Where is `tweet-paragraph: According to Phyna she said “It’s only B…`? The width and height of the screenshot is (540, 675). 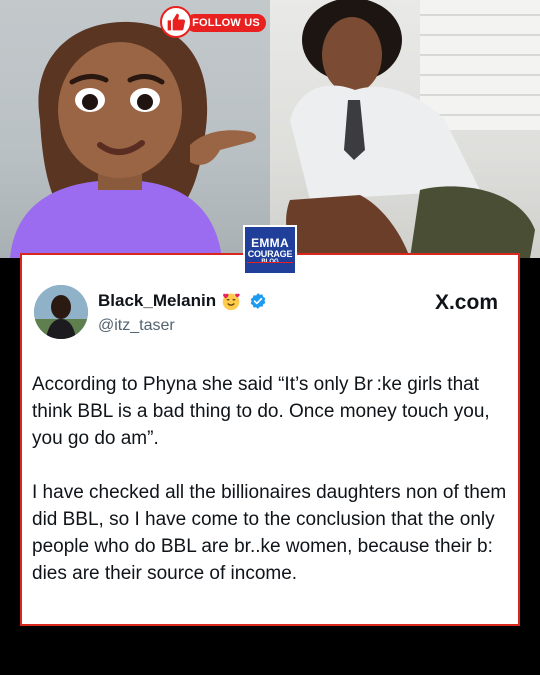 tweet-paragraph: According to Phyna she said “It’s only B… is located at coordinates (261, 411).